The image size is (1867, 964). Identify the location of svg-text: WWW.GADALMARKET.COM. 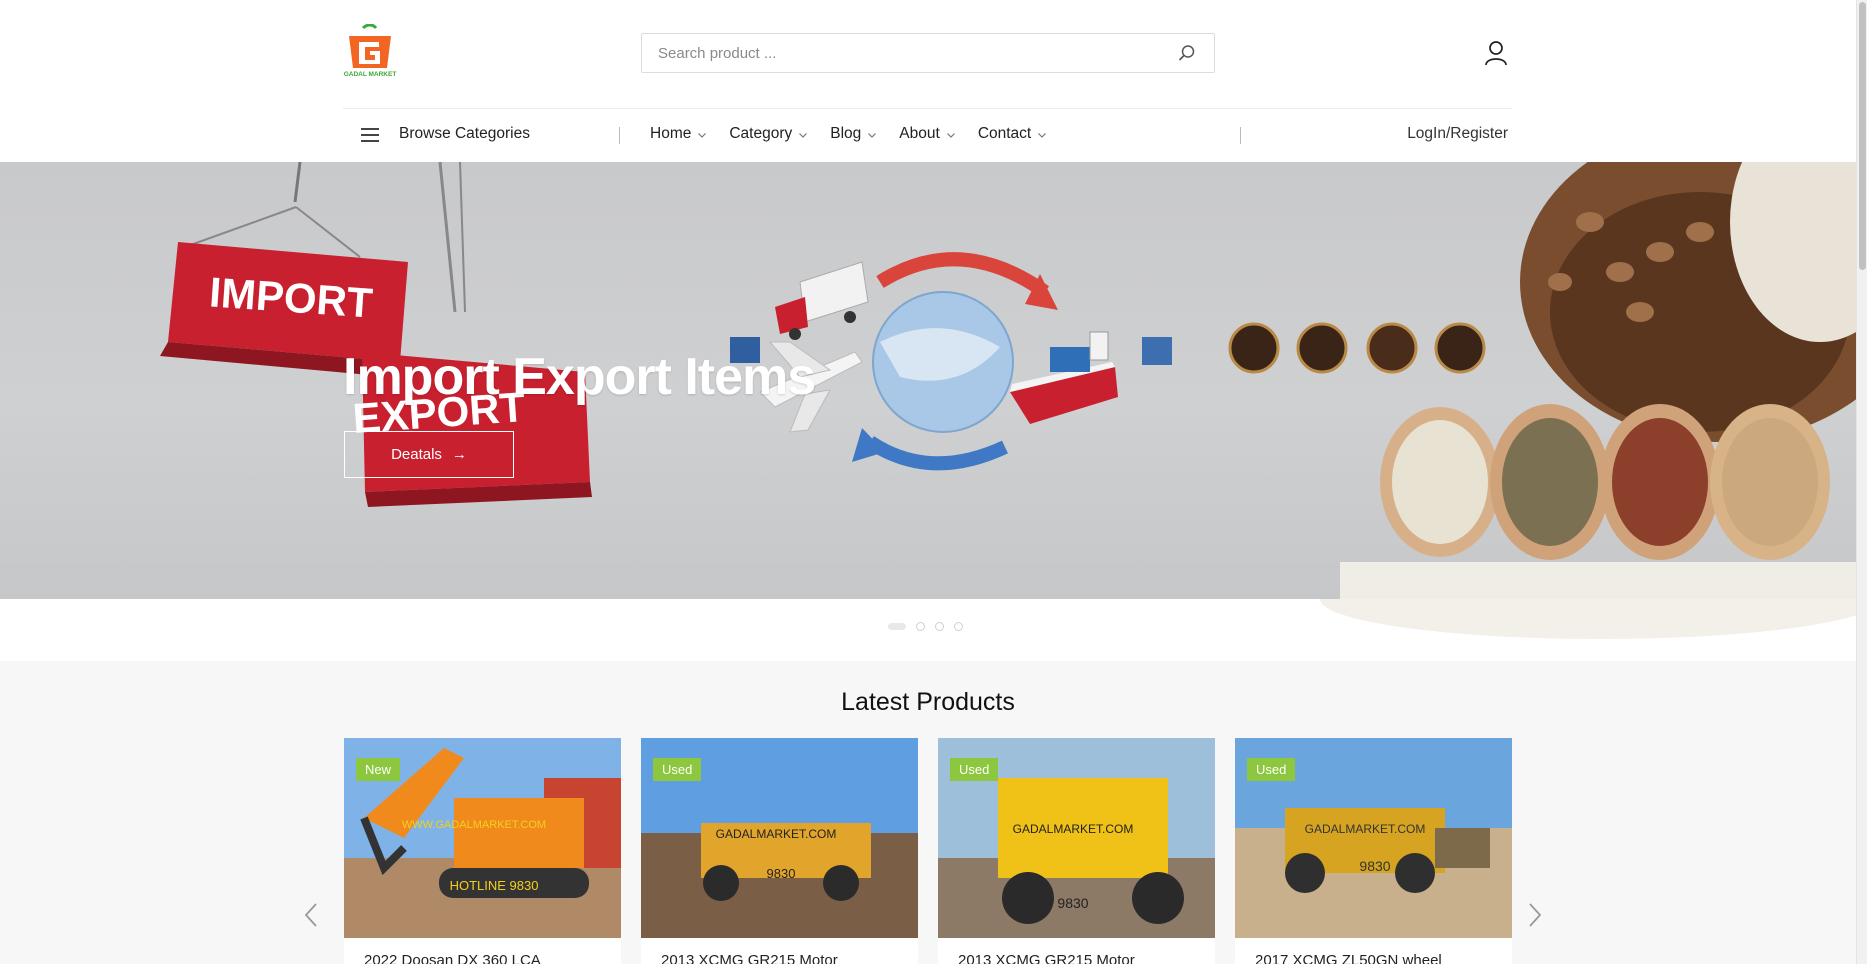
(474, 825).